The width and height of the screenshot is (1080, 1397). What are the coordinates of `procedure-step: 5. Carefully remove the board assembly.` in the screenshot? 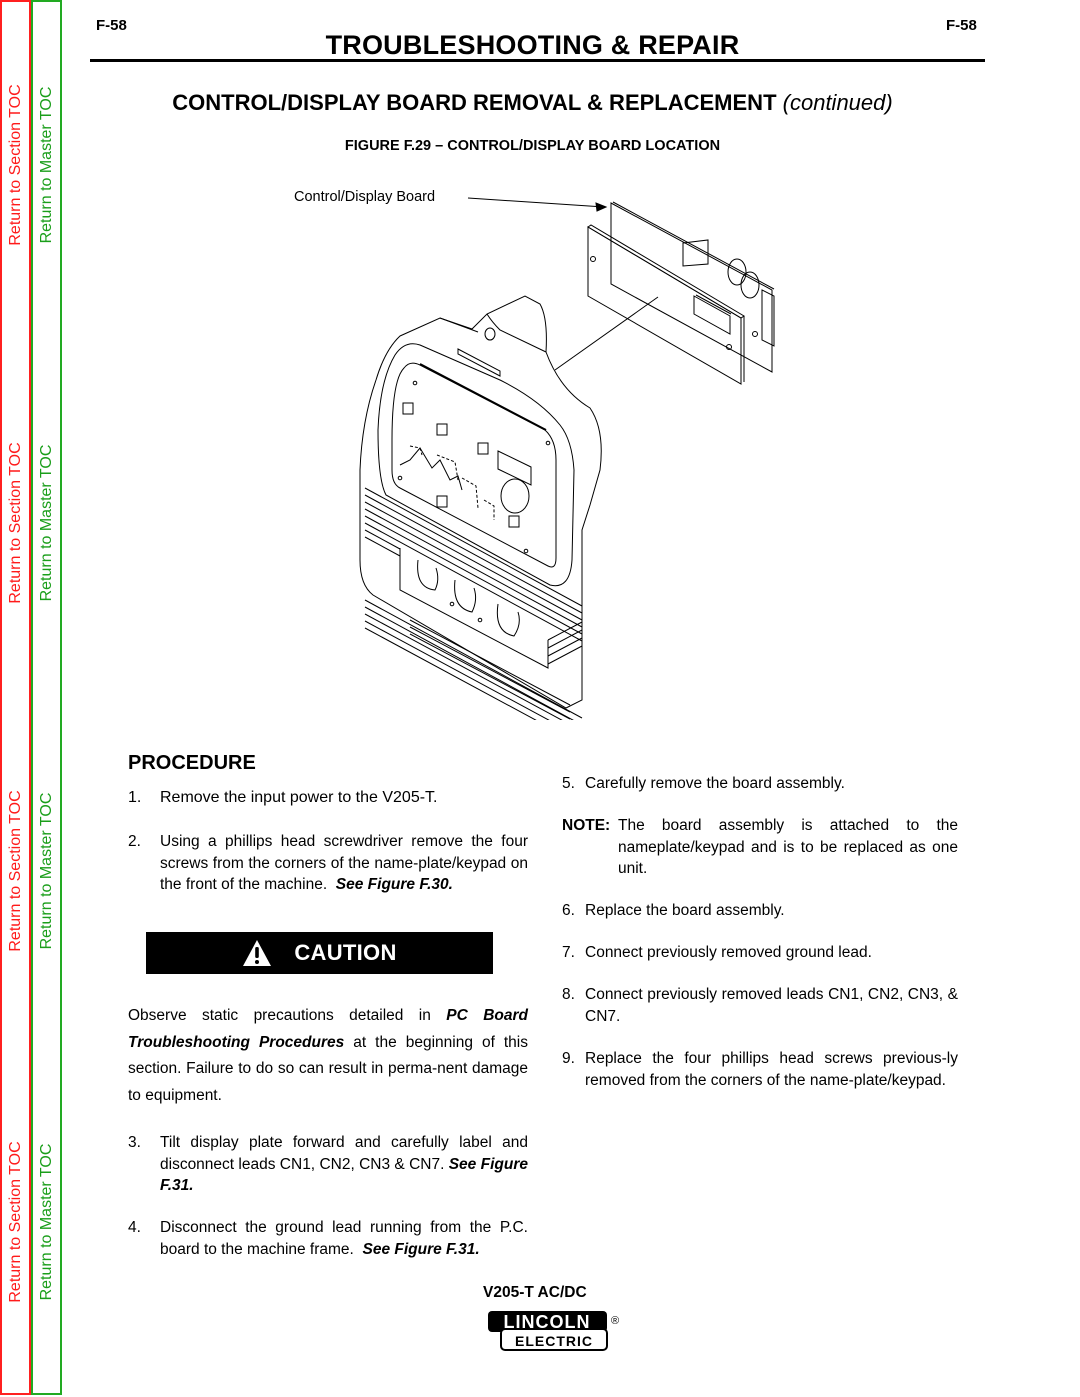 It's located at (760, 784).